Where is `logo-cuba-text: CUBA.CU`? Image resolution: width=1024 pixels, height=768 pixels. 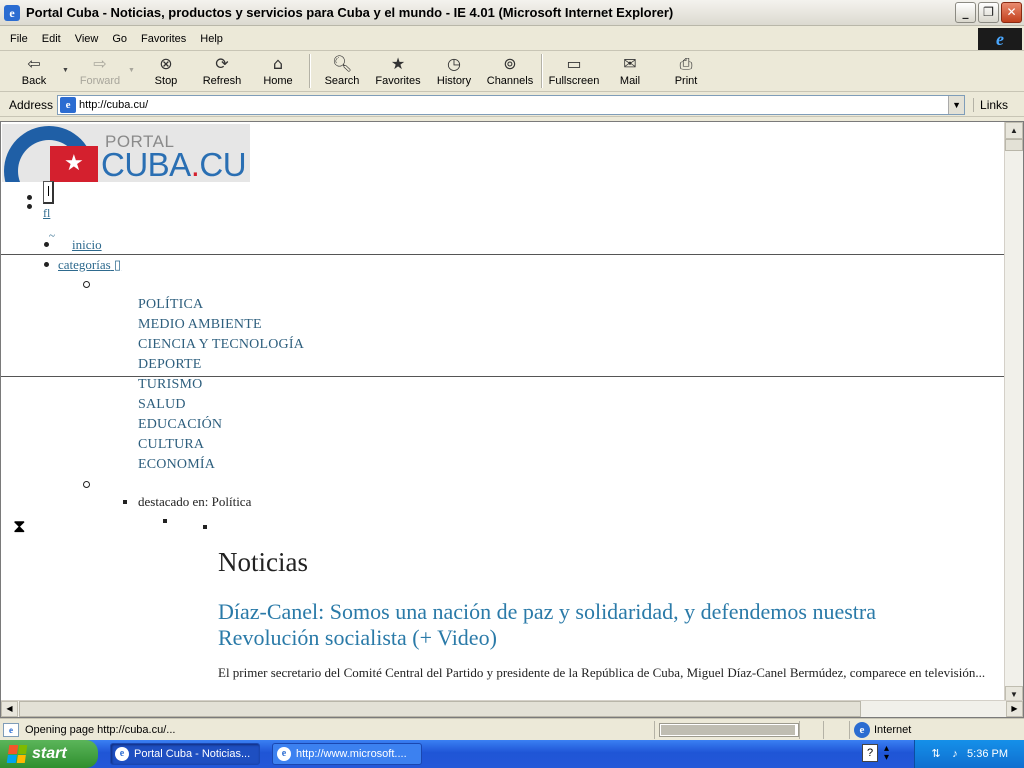 logo-cuba-text: CUBA.CU is located at coordinates (174, 164).